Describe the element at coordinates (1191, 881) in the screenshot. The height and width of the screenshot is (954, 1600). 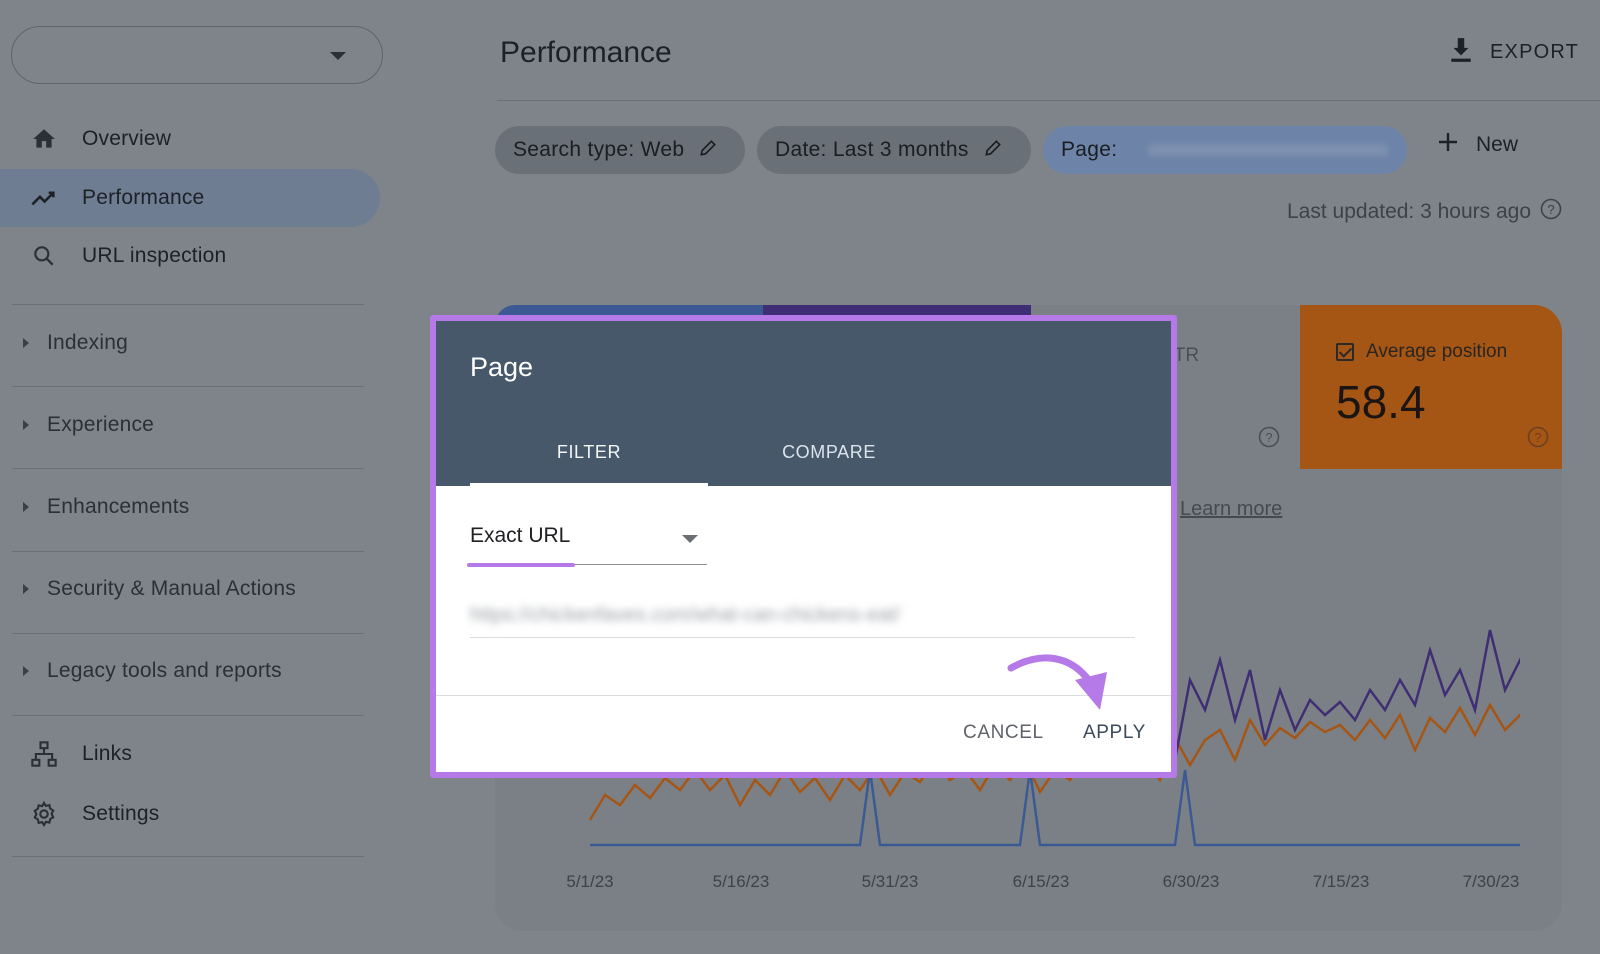
I see `x-tick-label: 6/30/23` at that location.